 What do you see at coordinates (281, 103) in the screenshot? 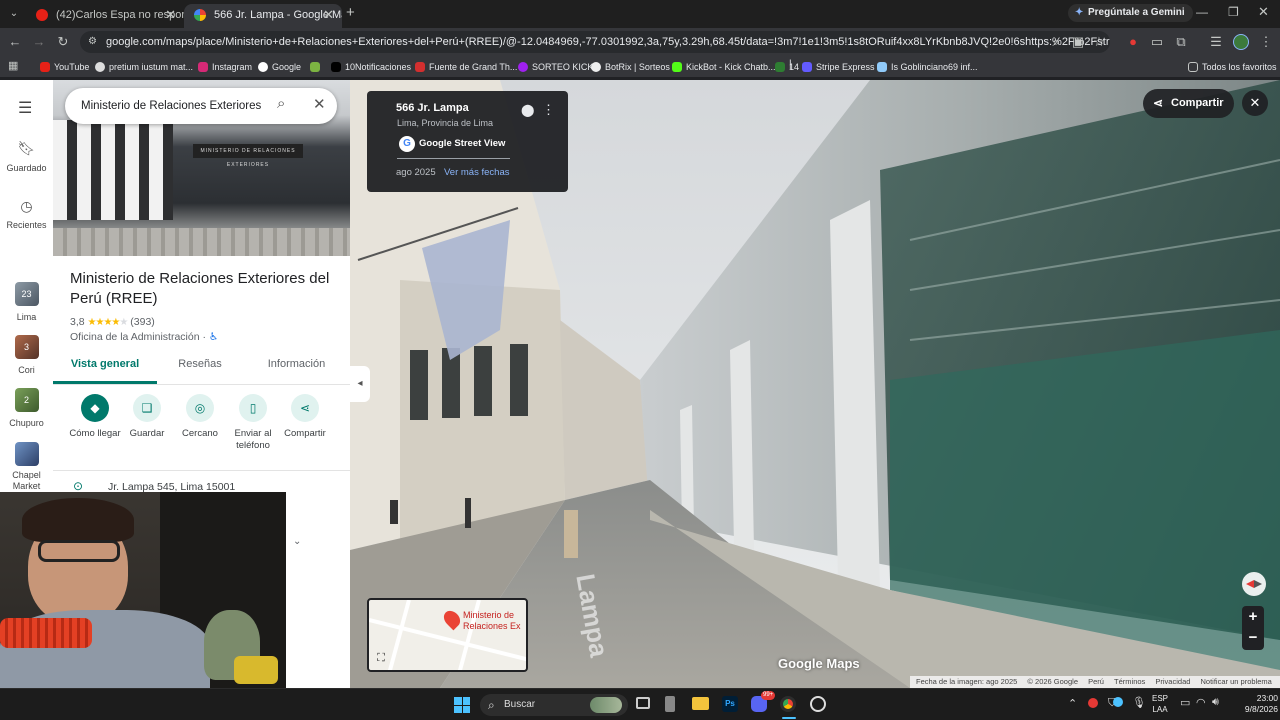
I see `search-icon: ⌕` at bounding box center [281, 103].